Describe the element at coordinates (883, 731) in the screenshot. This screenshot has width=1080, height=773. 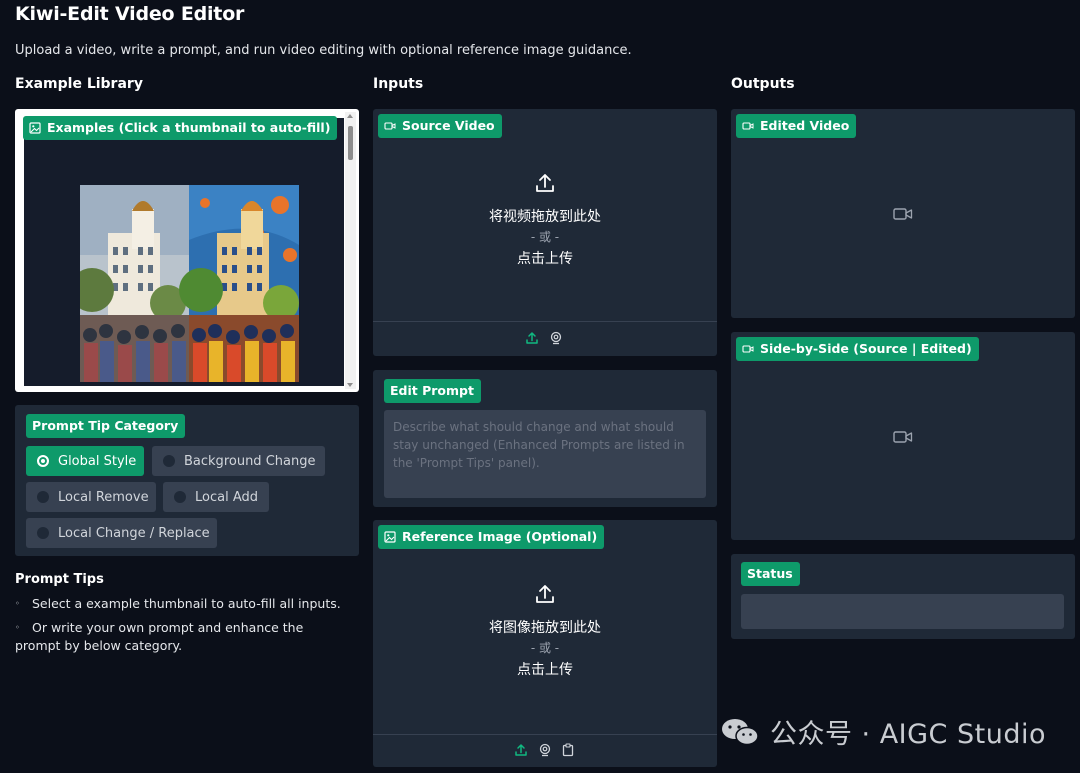
I see `watermark: 公众号 · AIGC Studio` at that location.